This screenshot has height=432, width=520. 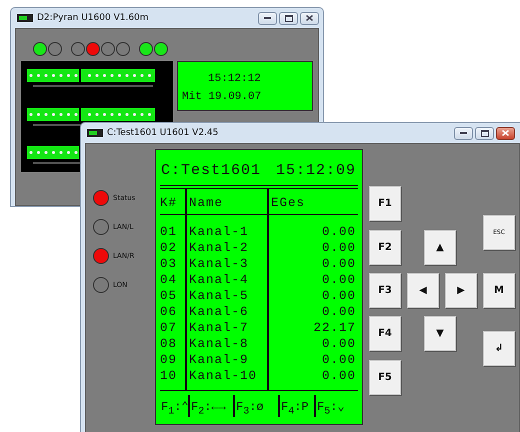 What do you see at coordinates (385, 290) in the screenshot?
I see `keypad-button: F3` at bounding box center [385, 290].